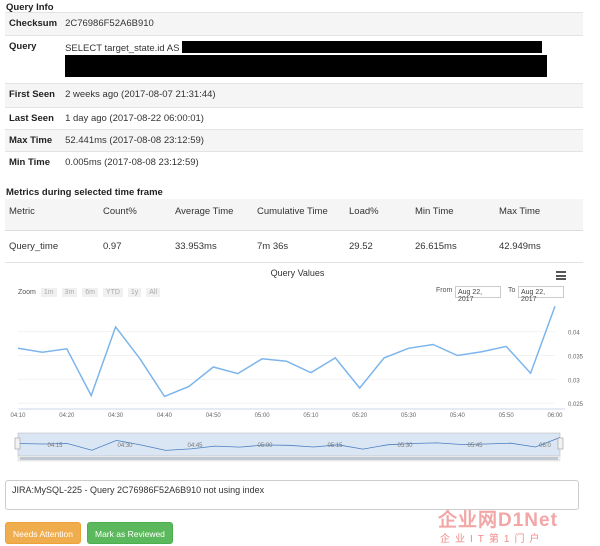  What do you see at coordinates (212, 246) in the screenshot?
I see `table-cell: 33.953ms` at bounding box center [212, 246].